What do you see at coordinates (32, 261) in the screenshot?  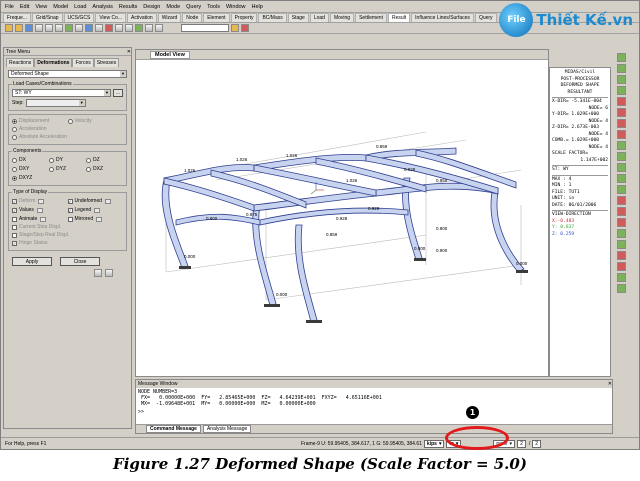 I see `apply-button: Apply` at bounding box center [32, 261].